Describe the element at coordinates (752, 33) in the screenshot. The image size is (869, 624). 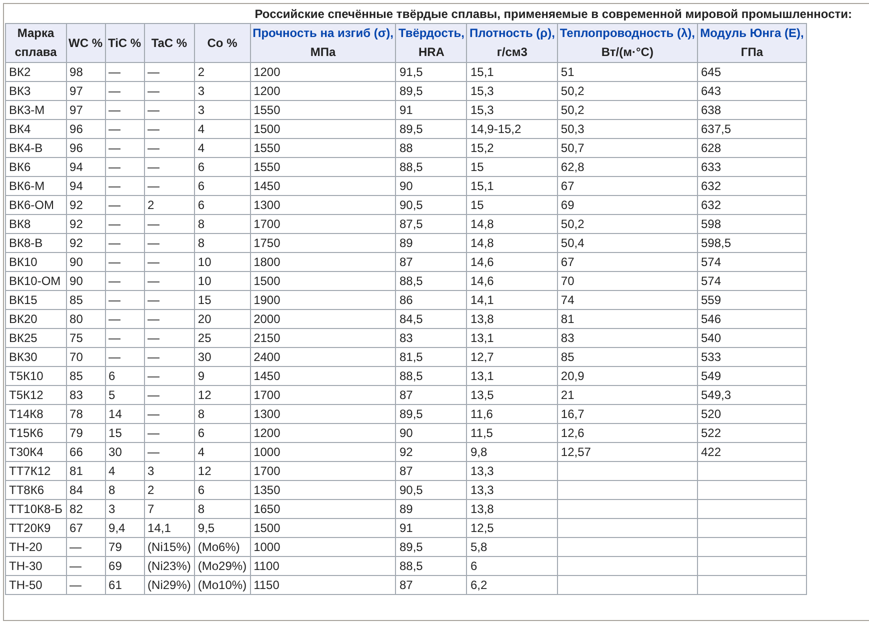
I see `column-header-link: Модуль Юнга (E),` at that location.